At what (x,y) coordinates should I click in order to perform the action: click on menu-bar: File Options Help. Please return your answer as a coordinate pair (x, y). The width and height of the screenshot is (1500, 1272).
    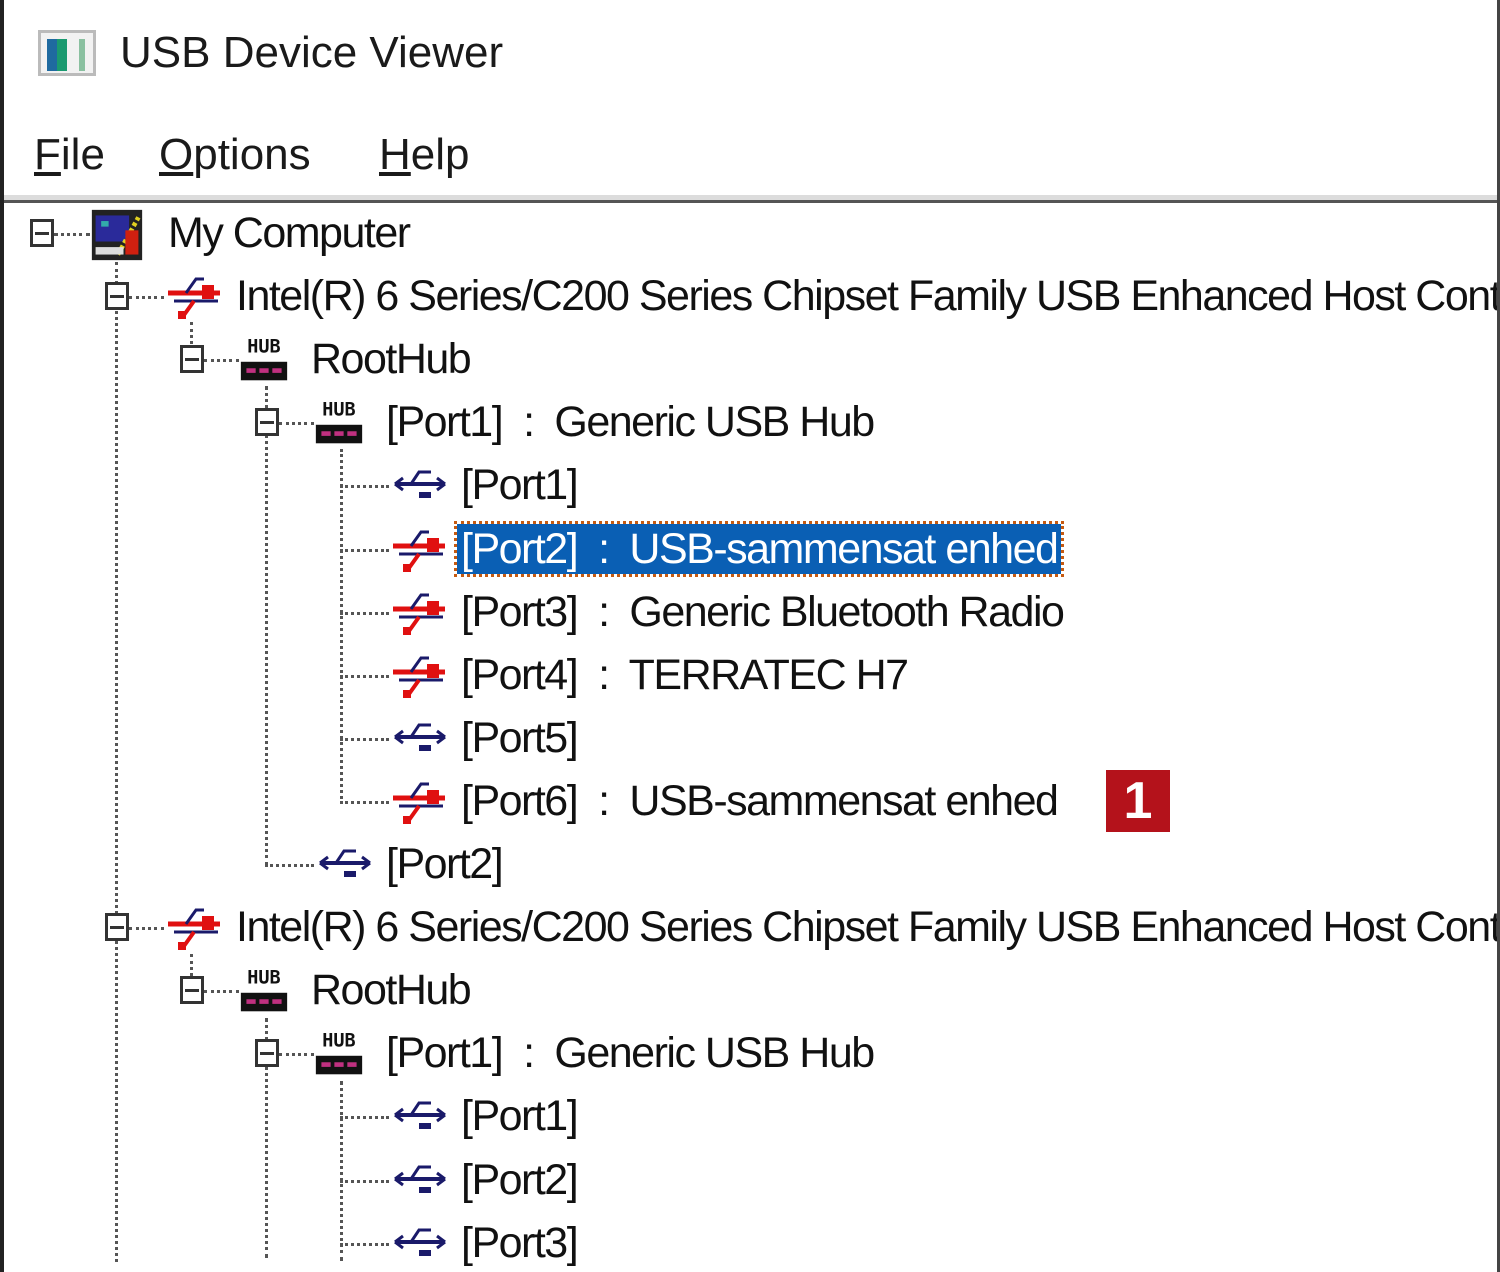
    Looking at the image, I should click on (750, 155).